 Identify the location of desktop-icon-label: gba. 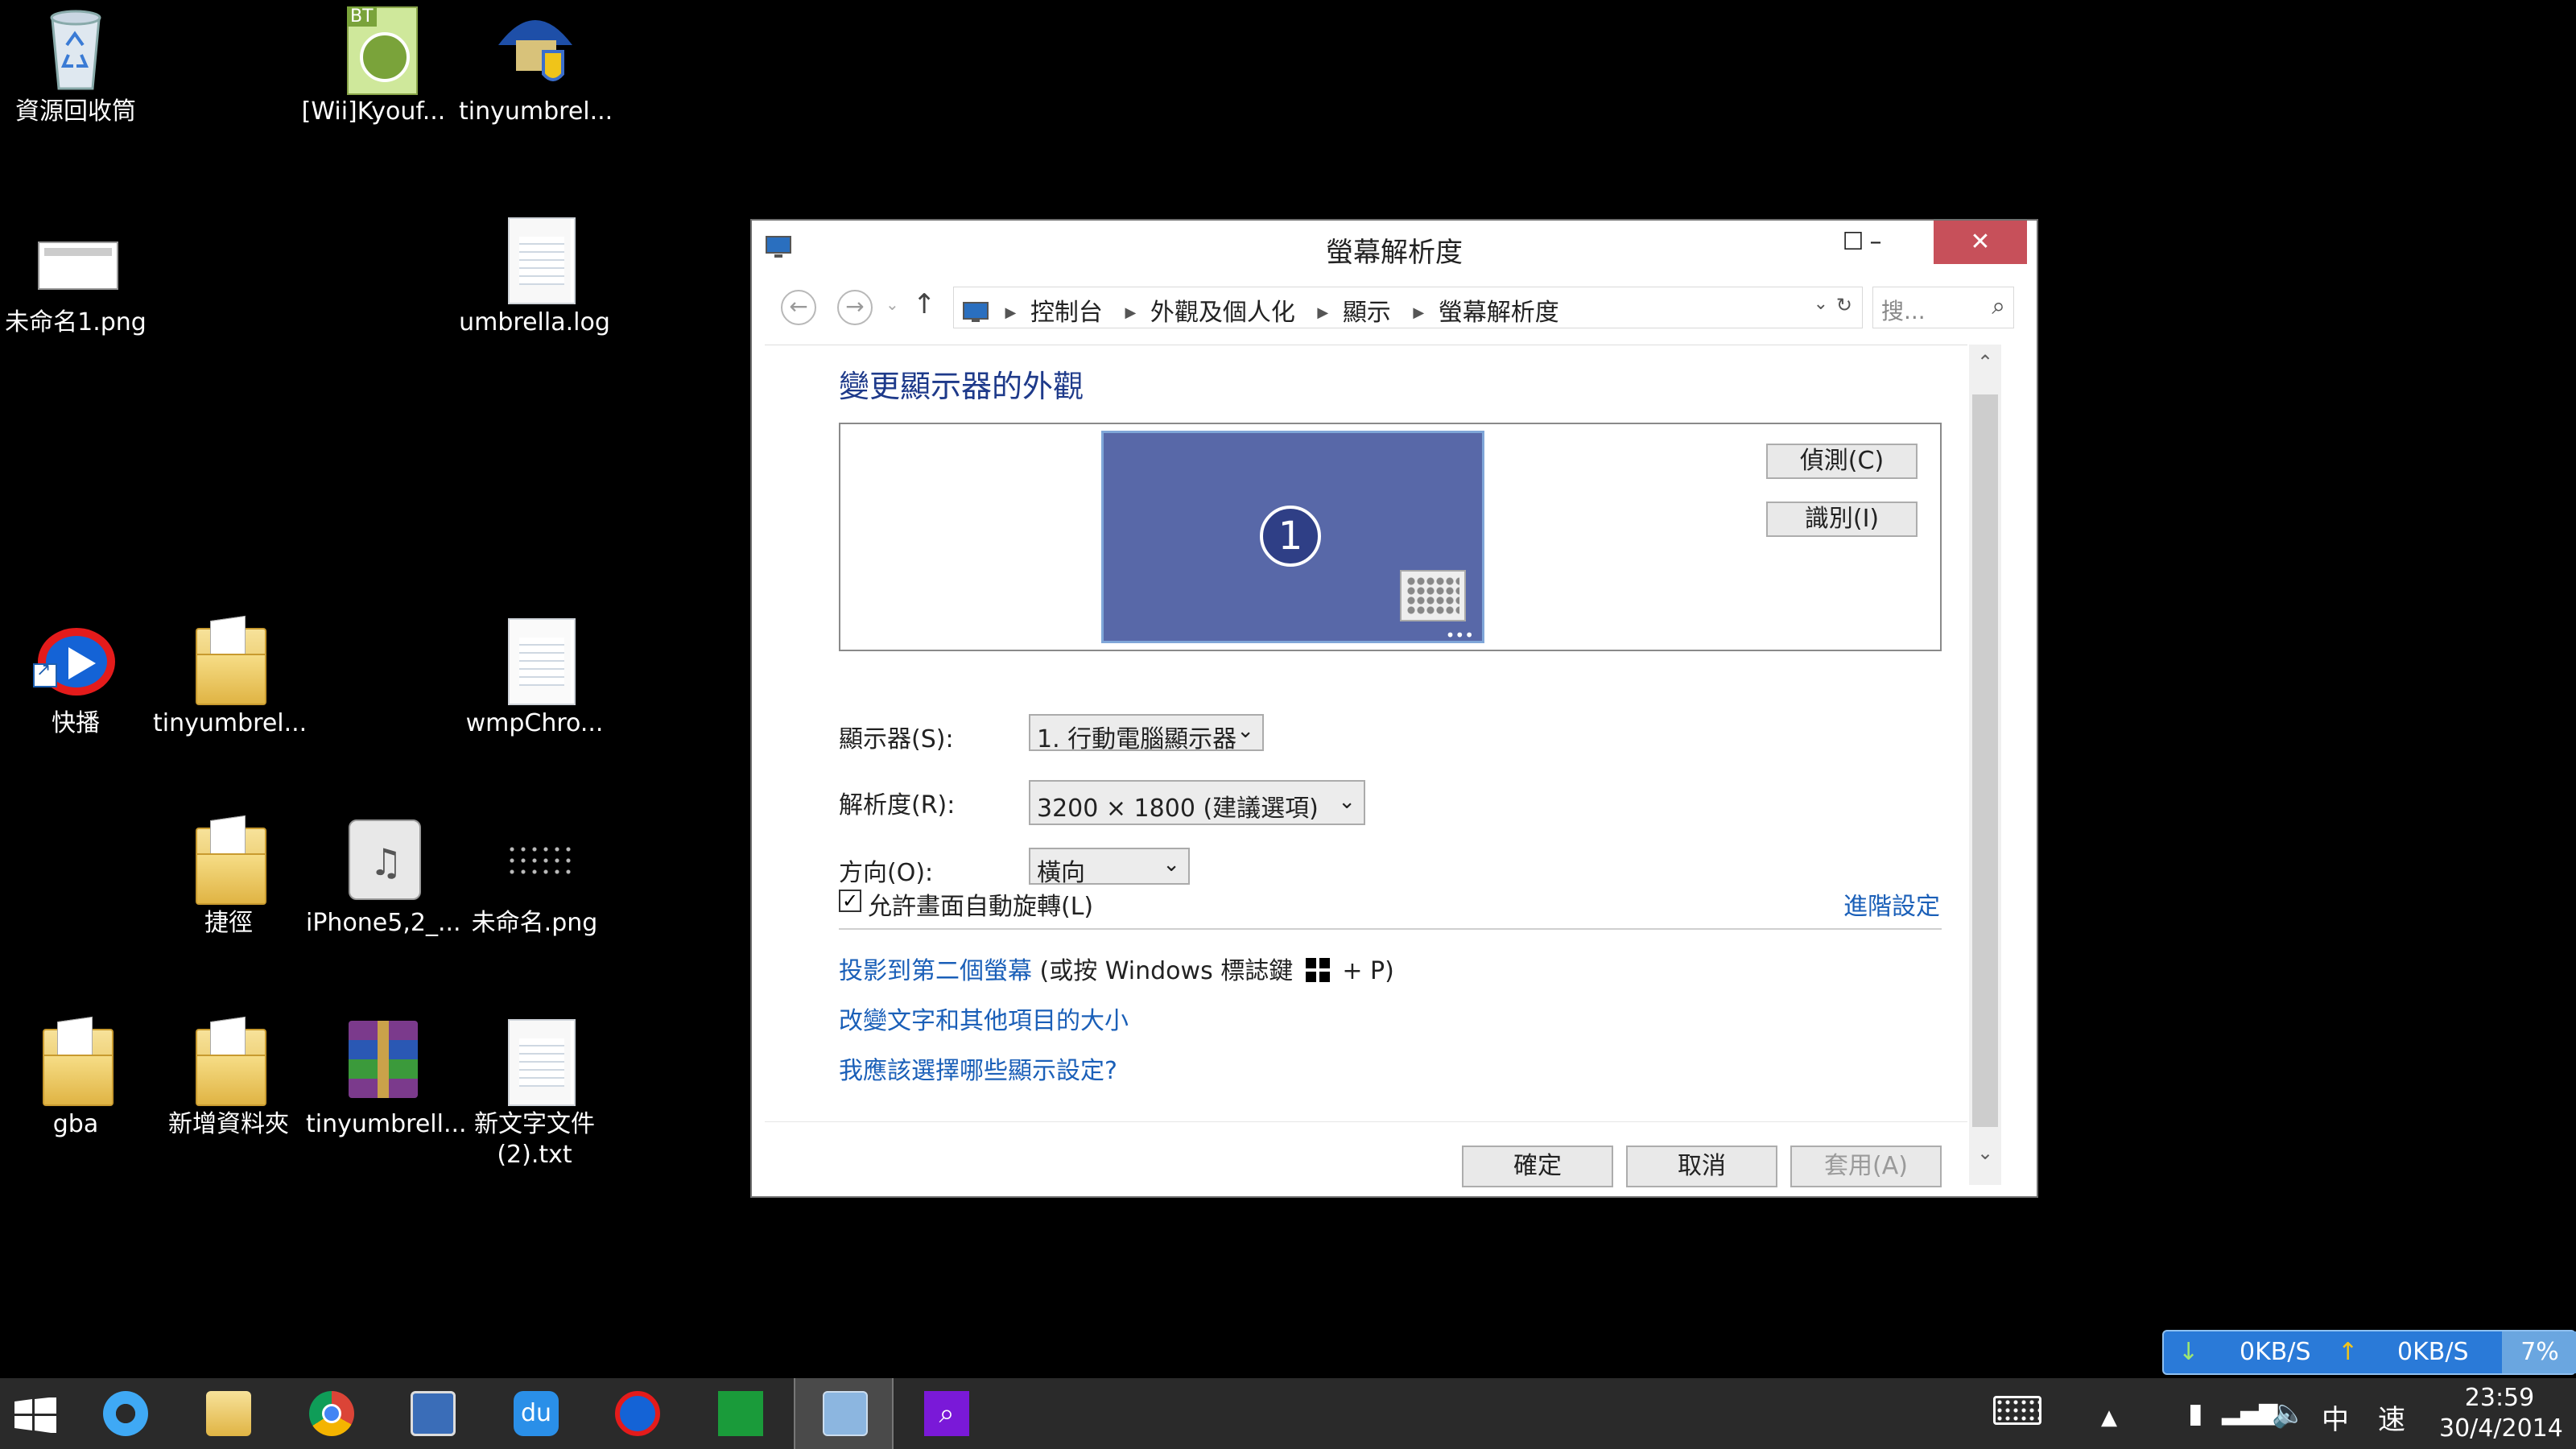
(75, 1124).